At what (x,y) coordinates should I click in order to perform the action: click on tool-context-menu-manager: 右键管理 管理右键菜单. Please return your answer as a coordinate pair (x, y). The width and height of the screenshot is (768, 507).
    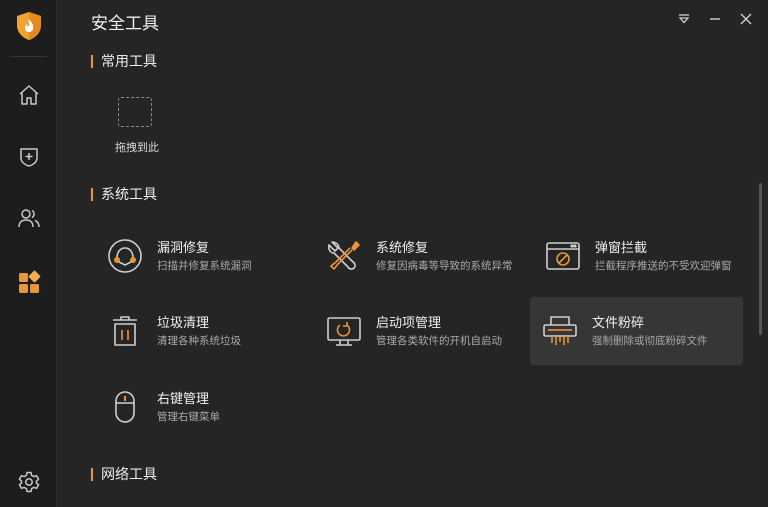
    Looking at the image, I should click on (201, 407).